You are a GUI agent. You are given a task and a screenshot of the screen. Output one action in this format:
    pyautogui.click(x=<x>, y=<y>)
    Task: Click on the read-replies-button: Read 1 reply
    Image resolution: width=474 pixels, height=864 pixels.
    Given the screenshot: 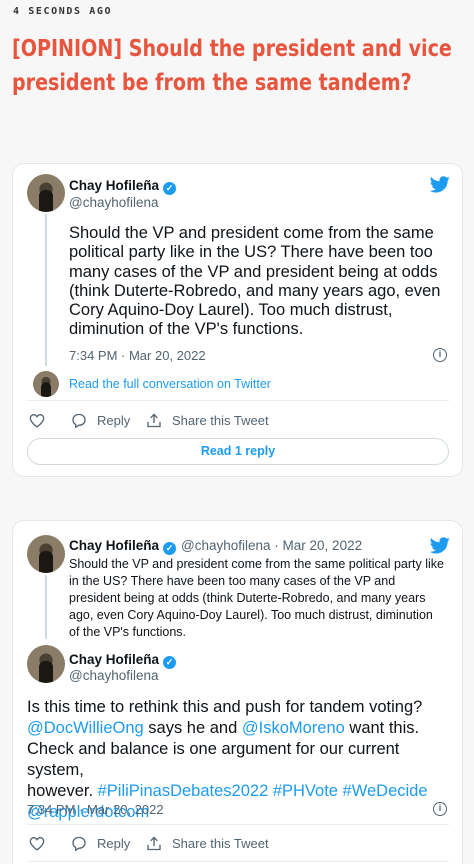 What is the action you would take?
    pyautogui.click(x=238, y=451)
    